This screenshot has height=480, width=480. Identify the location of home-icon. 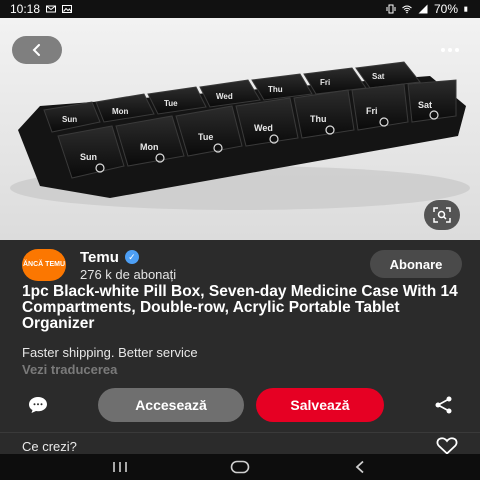
(240, 467).